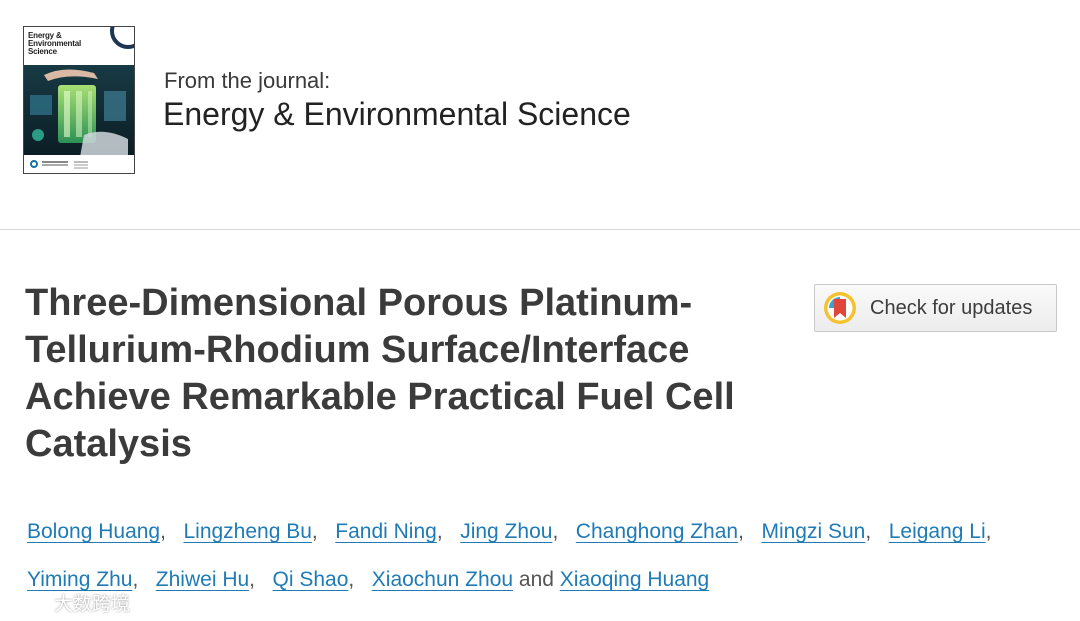  I want to click on author-link: Leigang Li, so click(937, 531).